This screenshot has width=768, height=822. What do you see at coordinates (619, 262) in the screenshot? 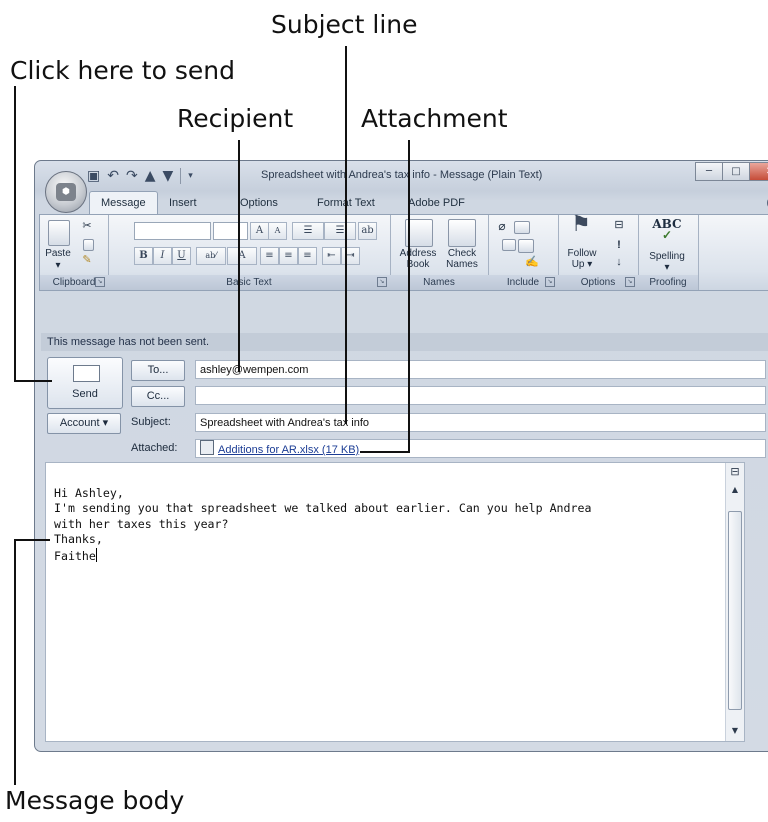
I see `low-importance-icon: ↓` at bounding box center [619, 262].